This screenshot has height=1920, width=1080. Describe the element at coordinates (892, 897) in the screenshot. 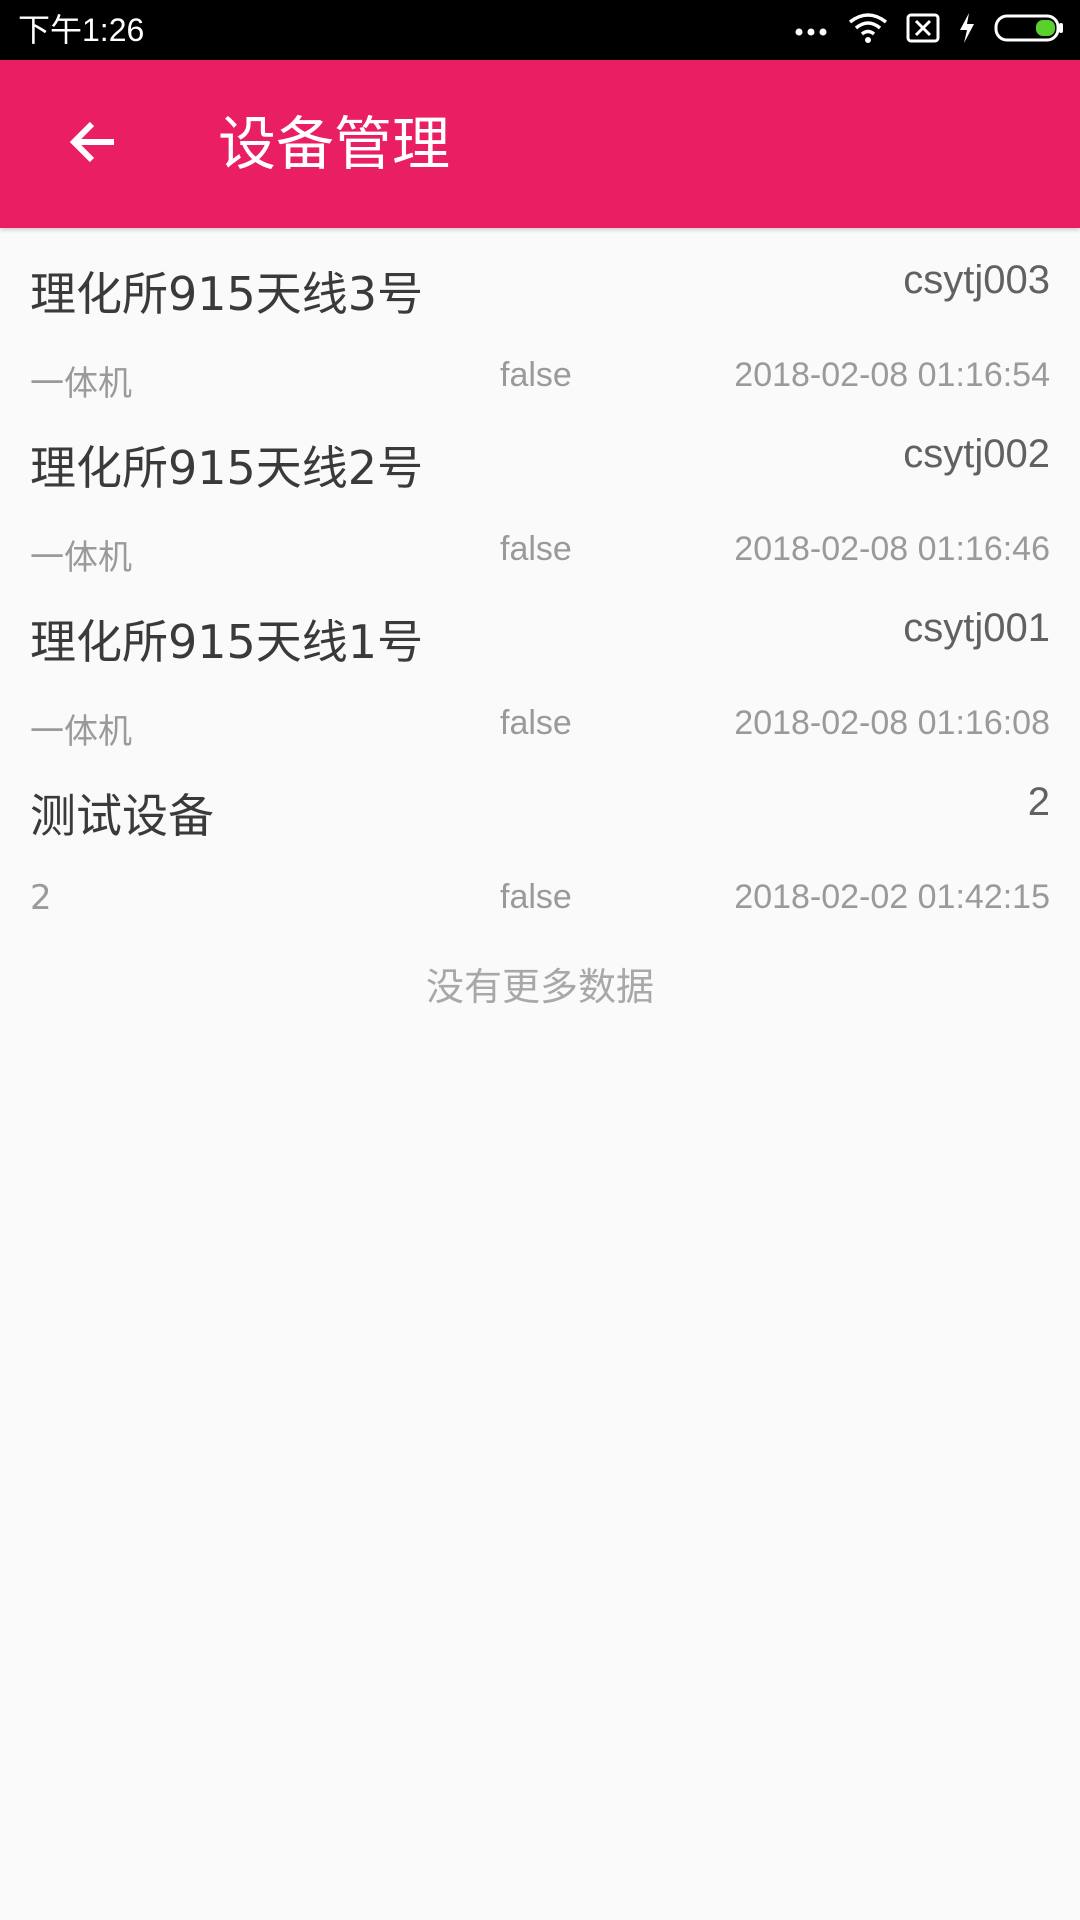

I see `device-time: 2018-02-02 01:42:15` at that location.